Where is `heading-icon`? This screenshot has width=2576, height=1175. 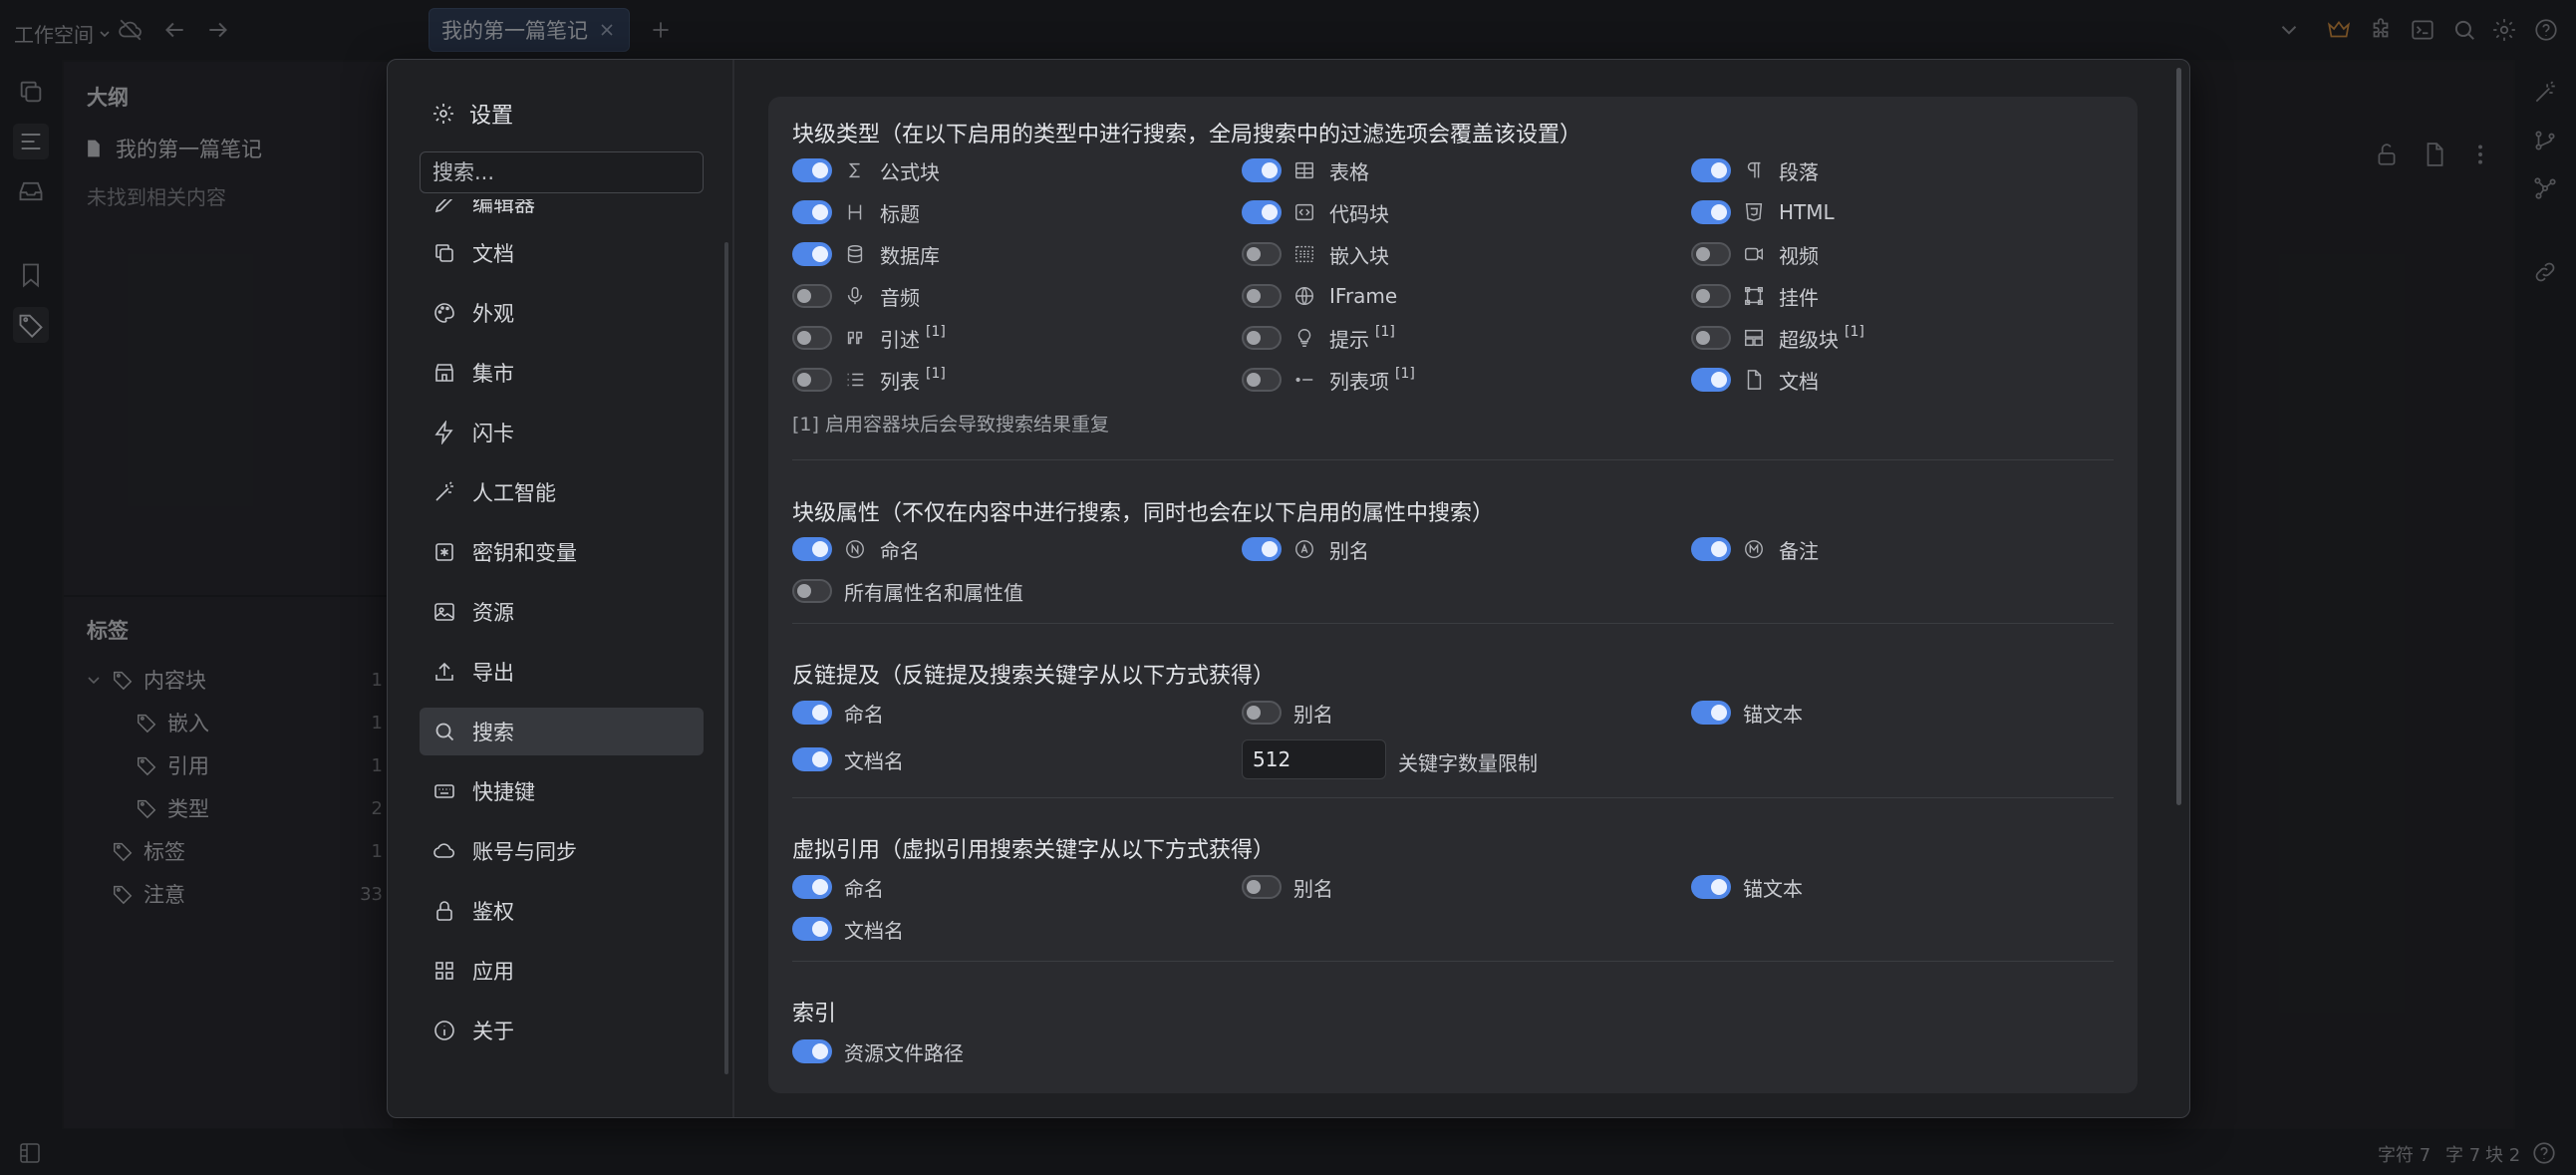 heading-icon is located at coordinates (855, 212).